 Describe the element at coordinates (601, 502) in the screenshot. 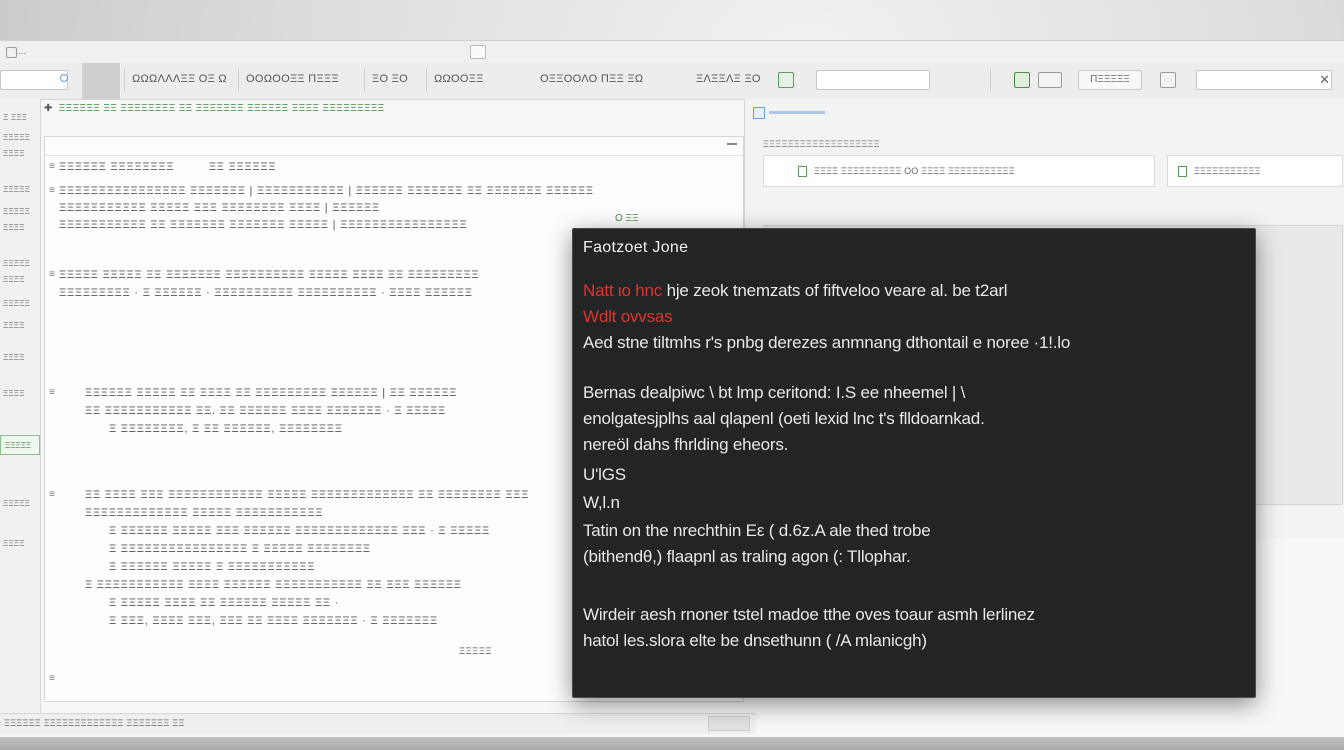

I see `popup-line: W,l.n` at that location.